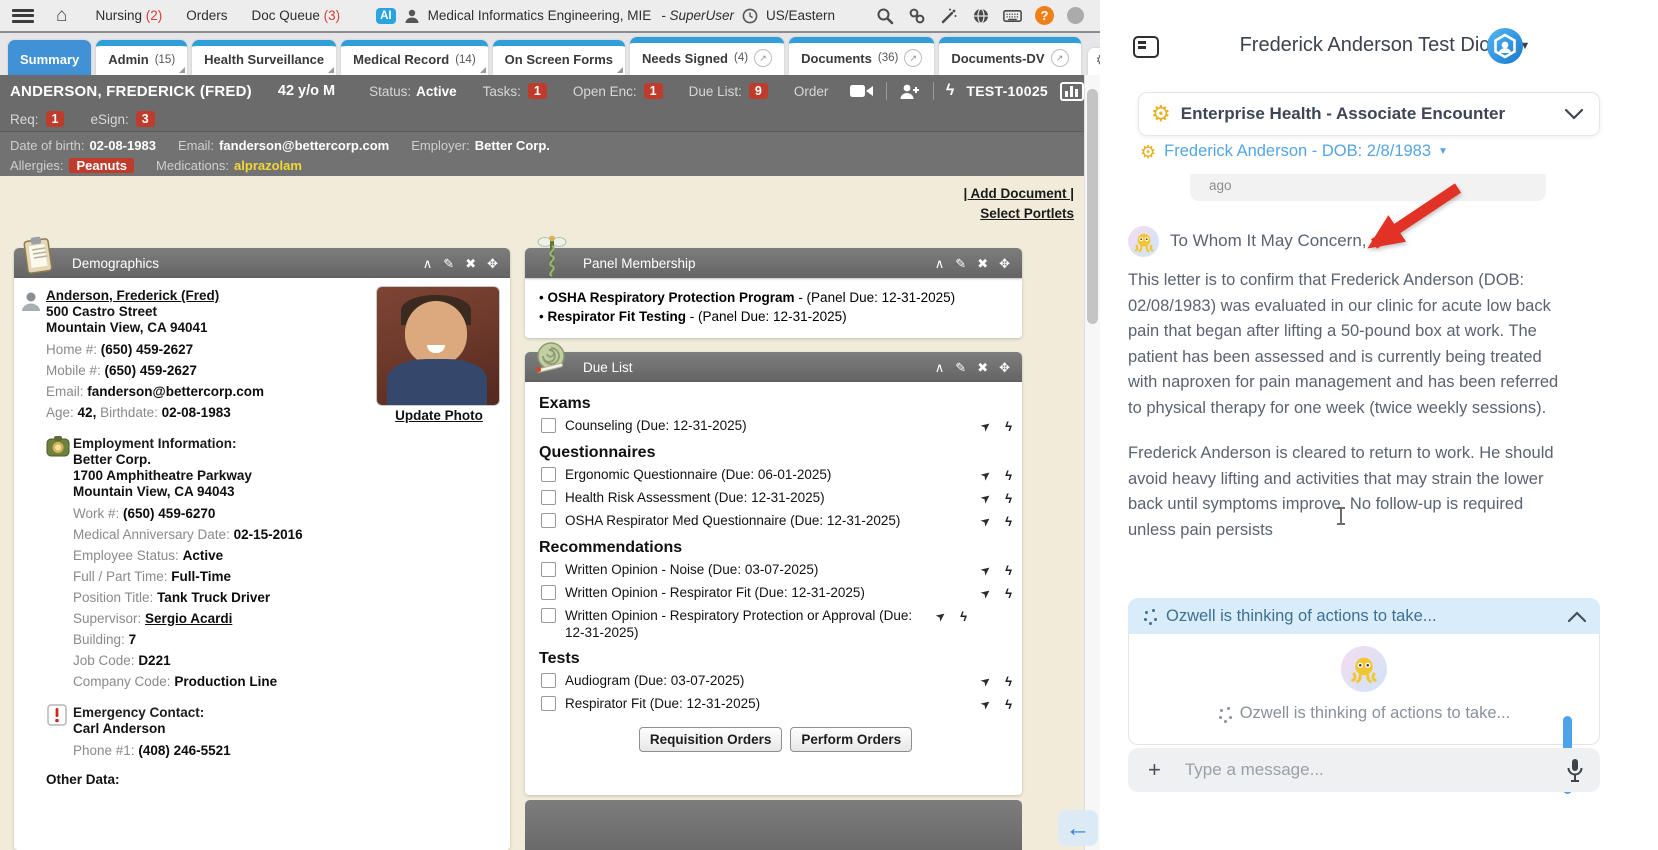 The height and width of the screenshot is (850, 1658). Describe the element at coordinates (1341, 516) in the screenshot. I see `text-cursor` at that location.